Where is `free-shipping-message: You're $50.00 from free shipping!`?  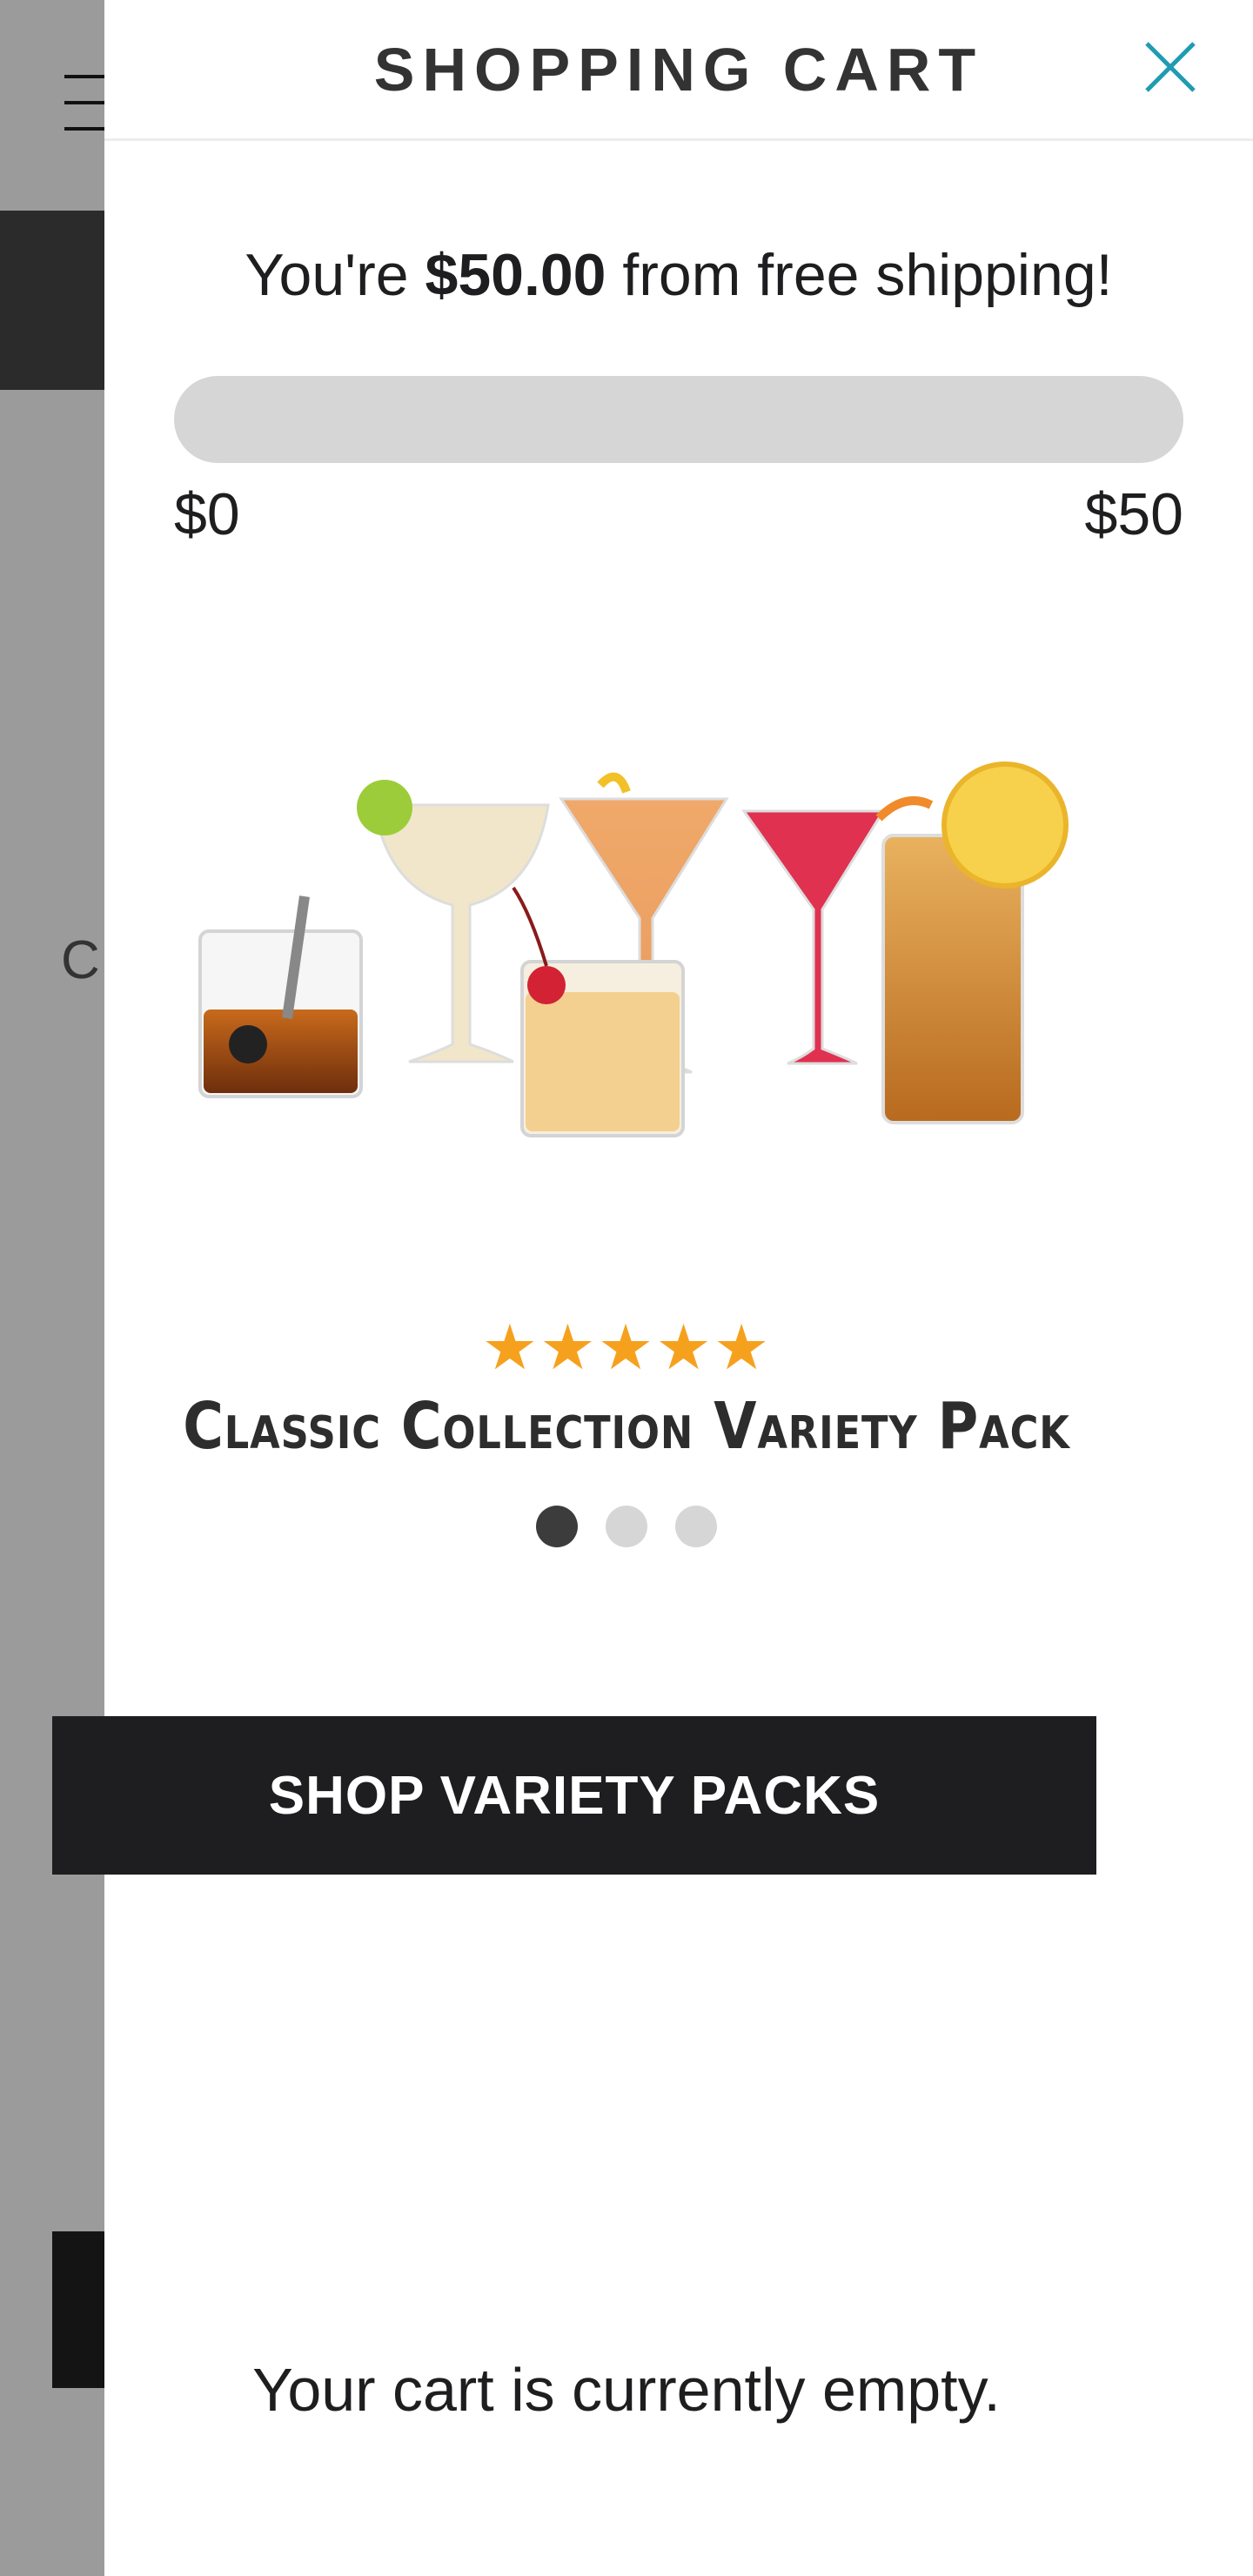
free-shipping-message: You're $50.00 from free shipping! is located at coordinates (678, 275).